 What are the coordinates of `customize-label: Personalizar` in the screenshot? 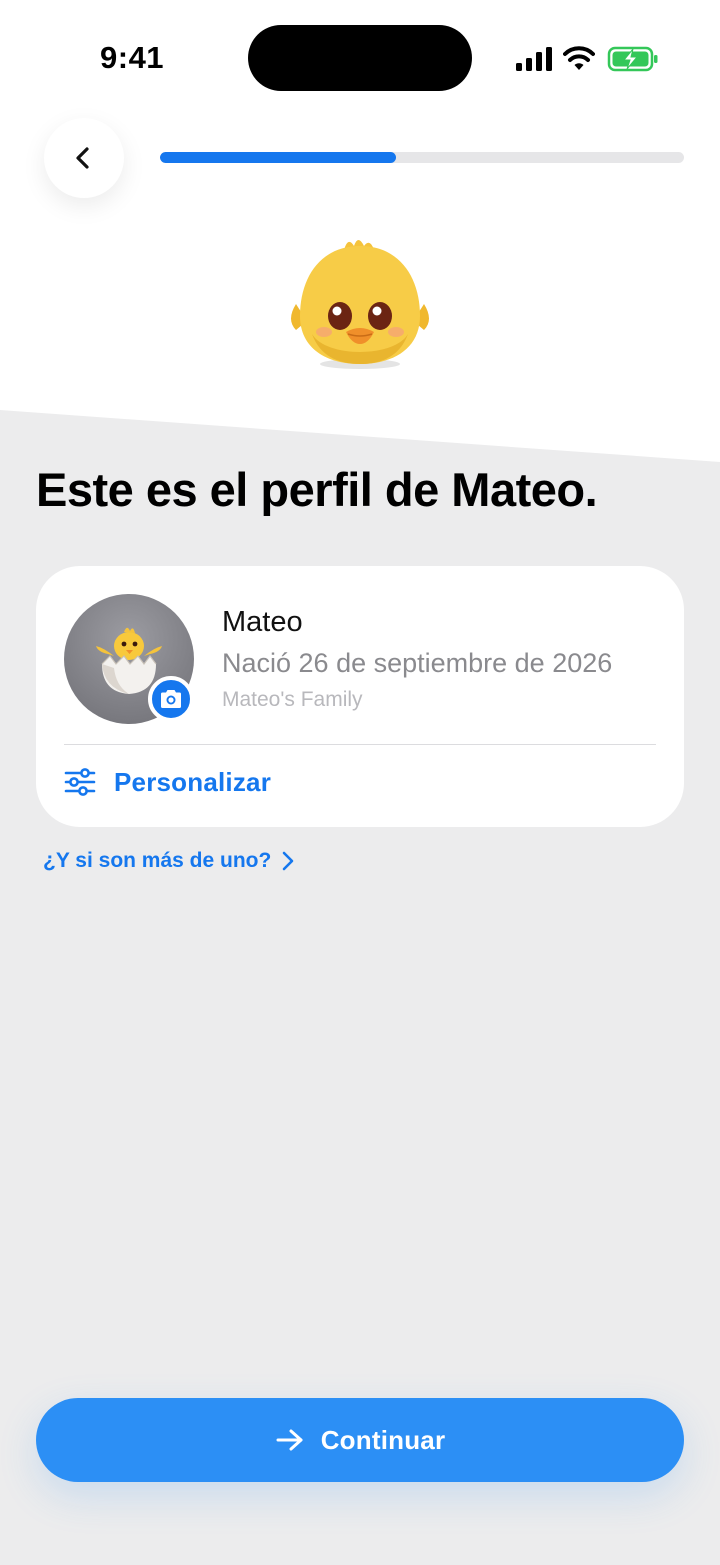 It's located at (193, 781).